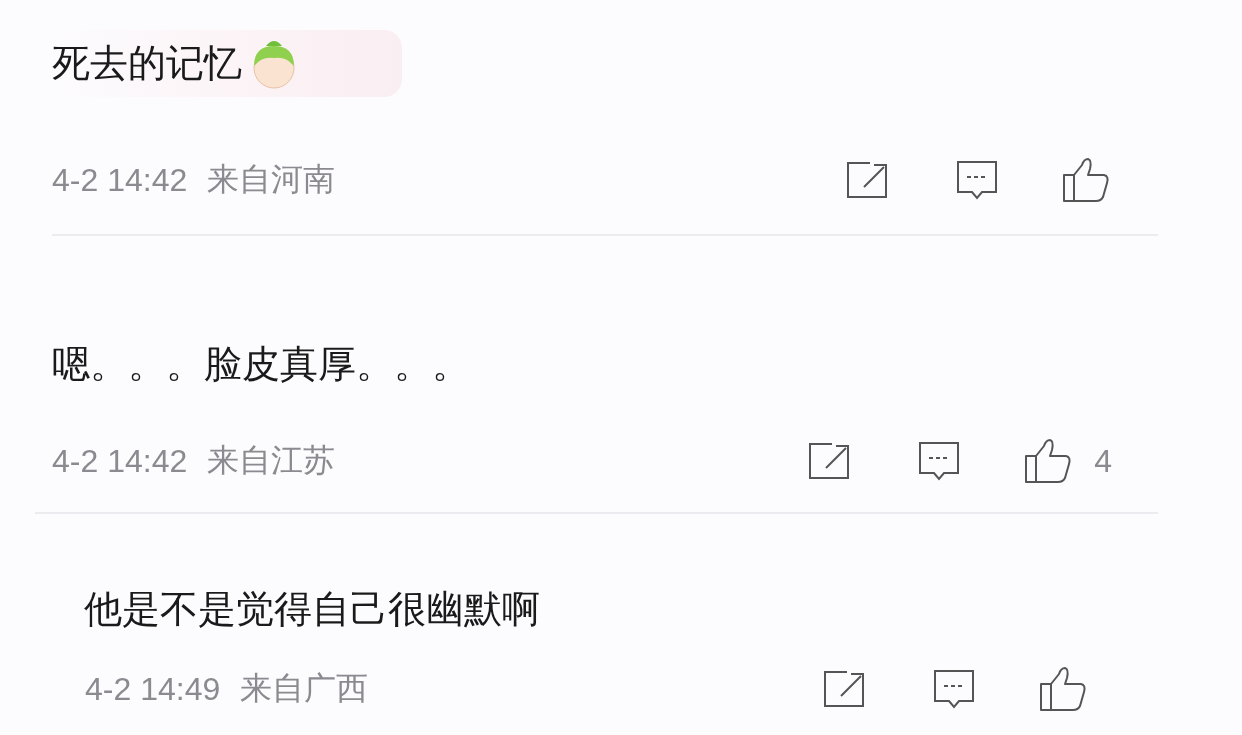 The width and height of the screenshot is (1242, 735). I want to click on comment-location: 来自河南, so click(271, 179).